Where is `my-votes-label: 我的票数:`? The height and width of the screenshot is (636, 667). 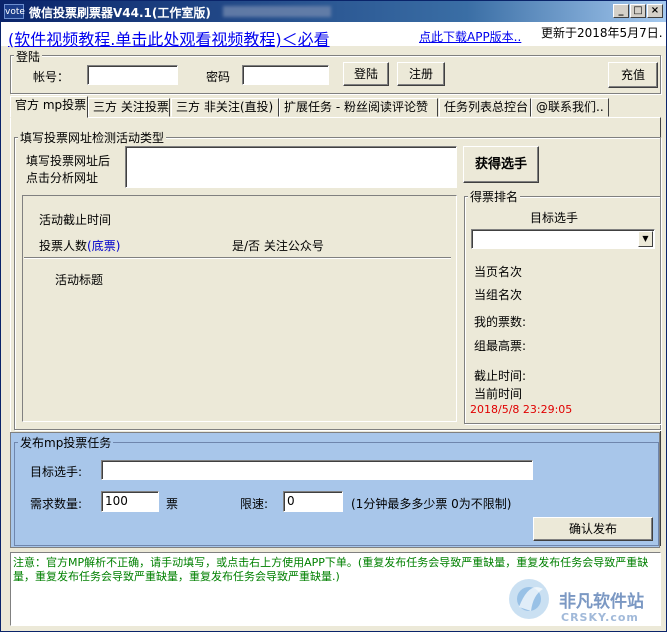
my-votes-label: 我的票数: is located at coordinates (500, 322).